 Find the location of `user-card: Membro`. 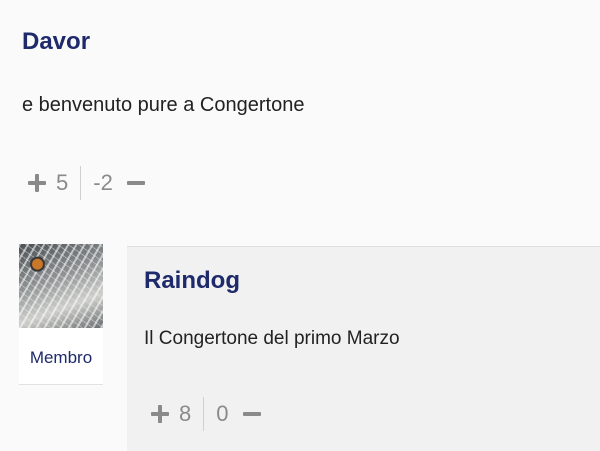

user-card: Membro is located at coordinates (61, 314).